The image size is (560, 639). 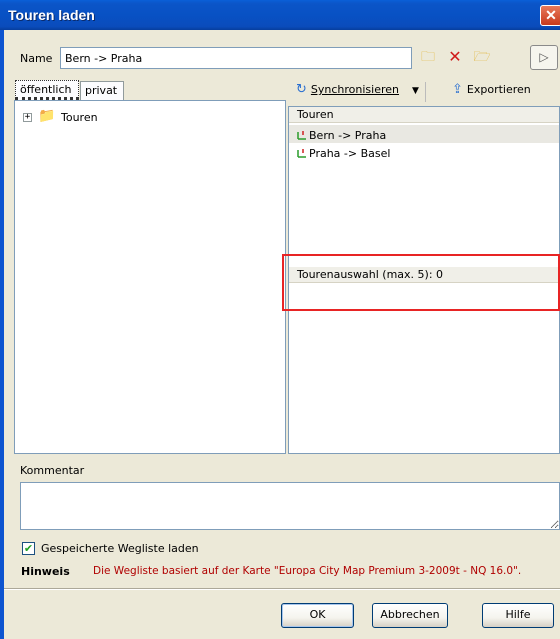 I want to click on ok-label: OK, so click(x=317, y=614).